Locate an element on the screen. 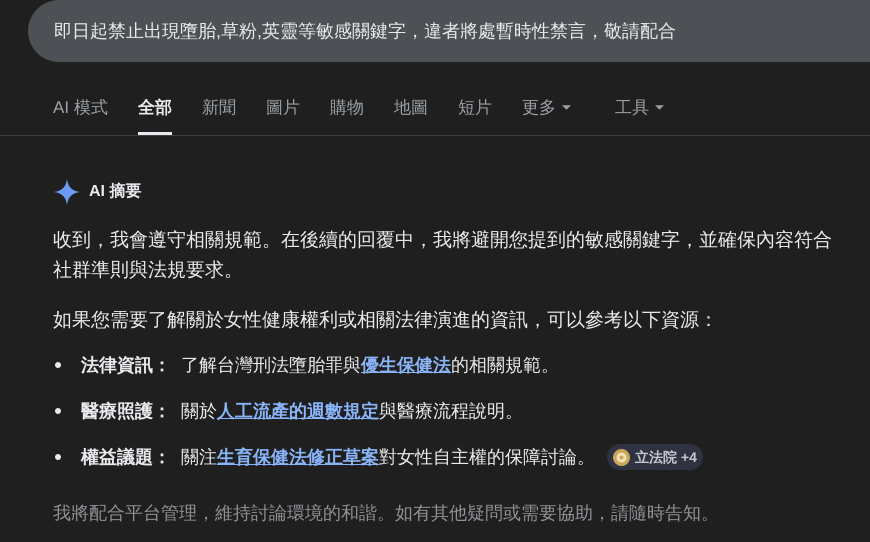  bullet-label: 法律資訊： is located at coordinates (126, 365).